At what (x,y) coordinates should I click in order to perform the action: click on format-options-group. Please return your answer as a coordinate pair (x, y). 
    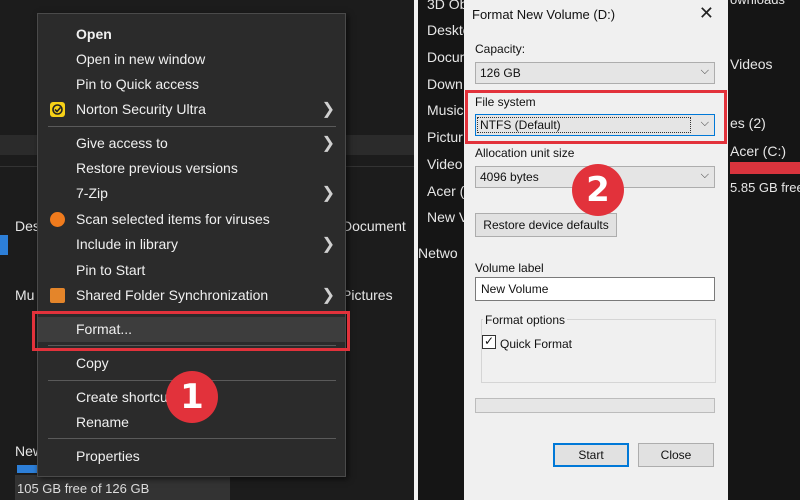
    Looking at the image, I should click on (598, 351).